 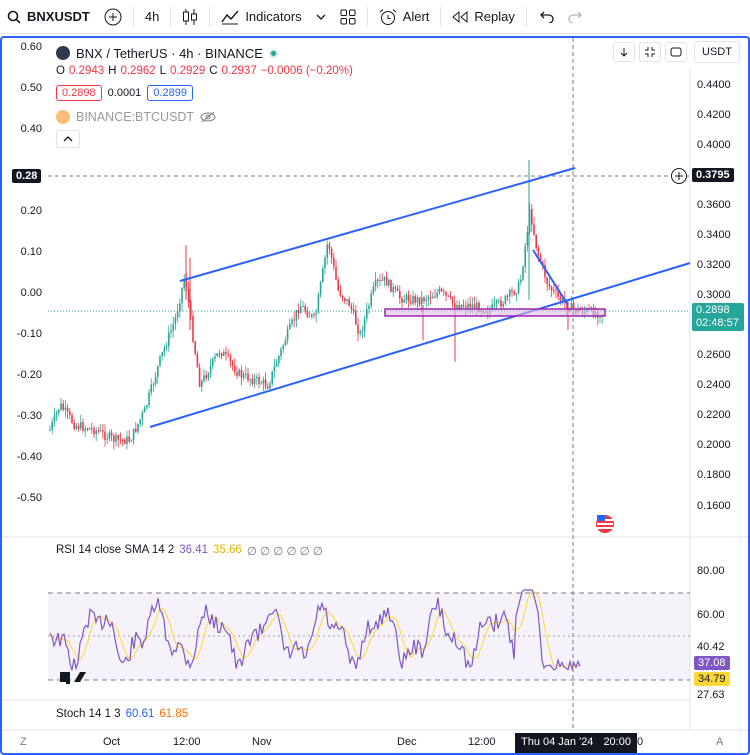 I want to click on left-scale-tick: 0.60, so click(x=31, y=47).